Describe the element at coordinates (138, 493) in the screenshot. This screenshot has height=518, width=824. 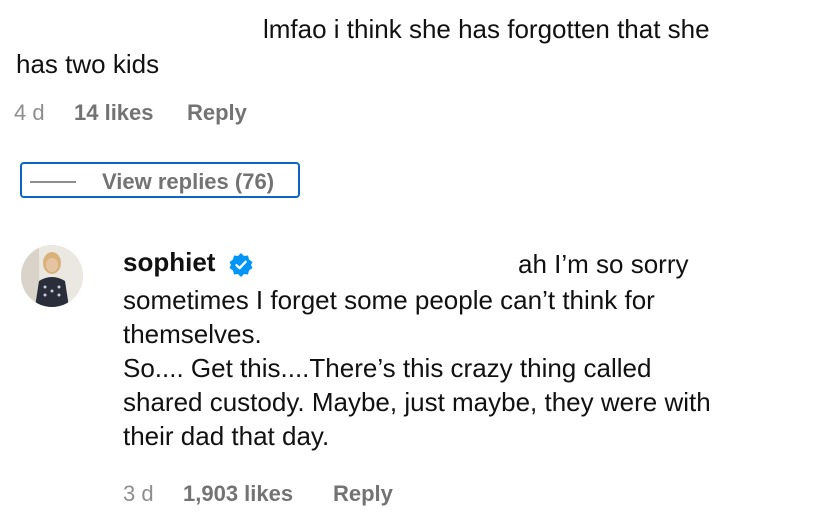
I see `comment-2-time: 3 d` at that location.